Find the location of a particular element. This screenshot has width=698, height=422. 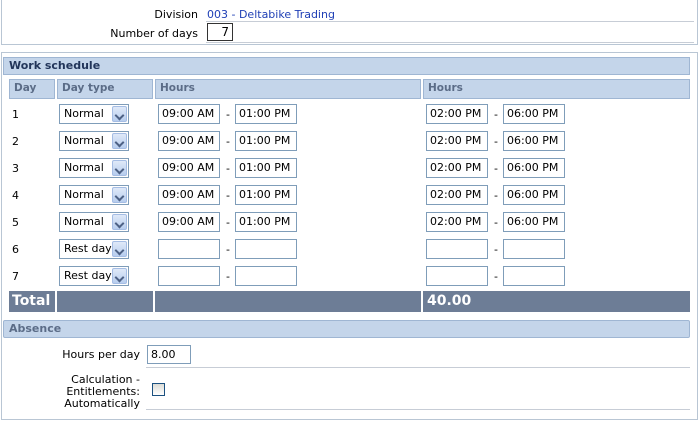

work-schedule-header: Work schedule is located at coordinates (346, 66).